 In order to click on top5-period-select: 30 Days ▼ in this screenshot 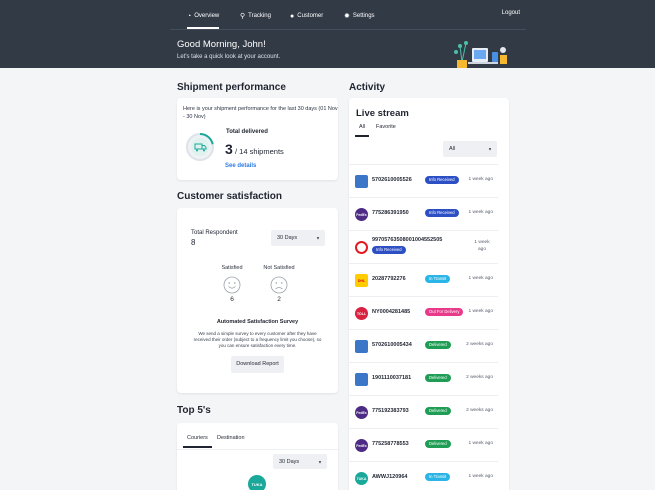, I will do `click(300, 461)`.